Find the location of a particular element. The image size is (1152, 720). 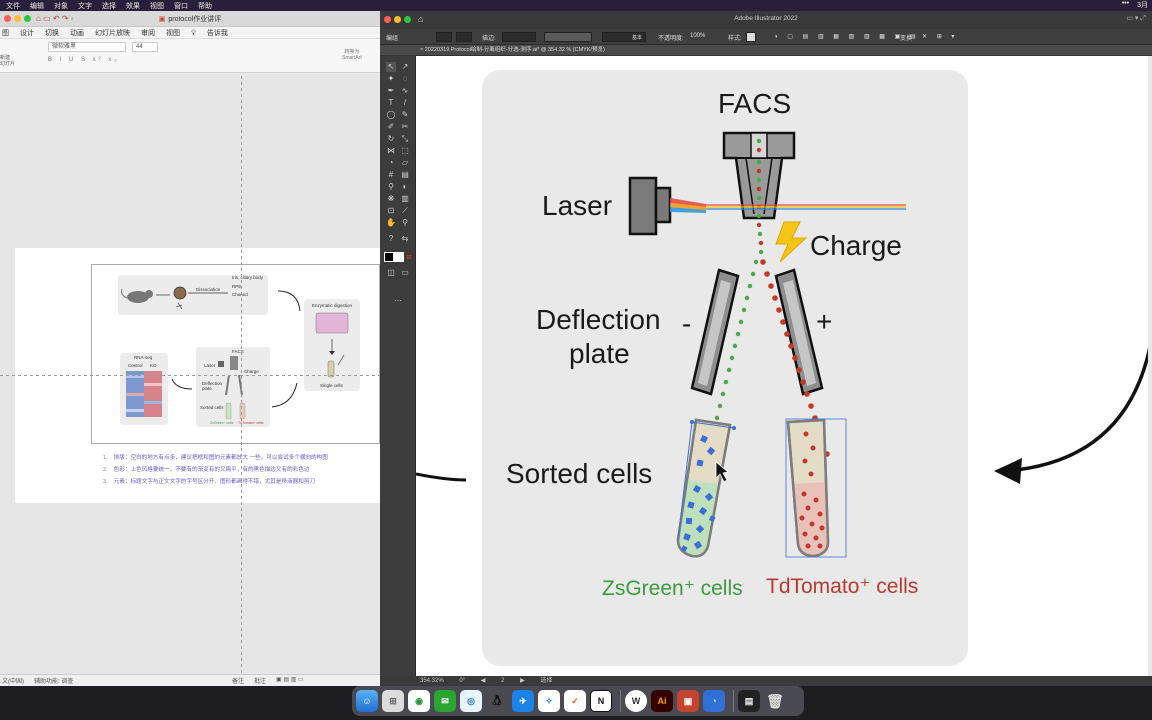

edit-toolbar-icon: ⋯ is located at coordinates (398, 301).